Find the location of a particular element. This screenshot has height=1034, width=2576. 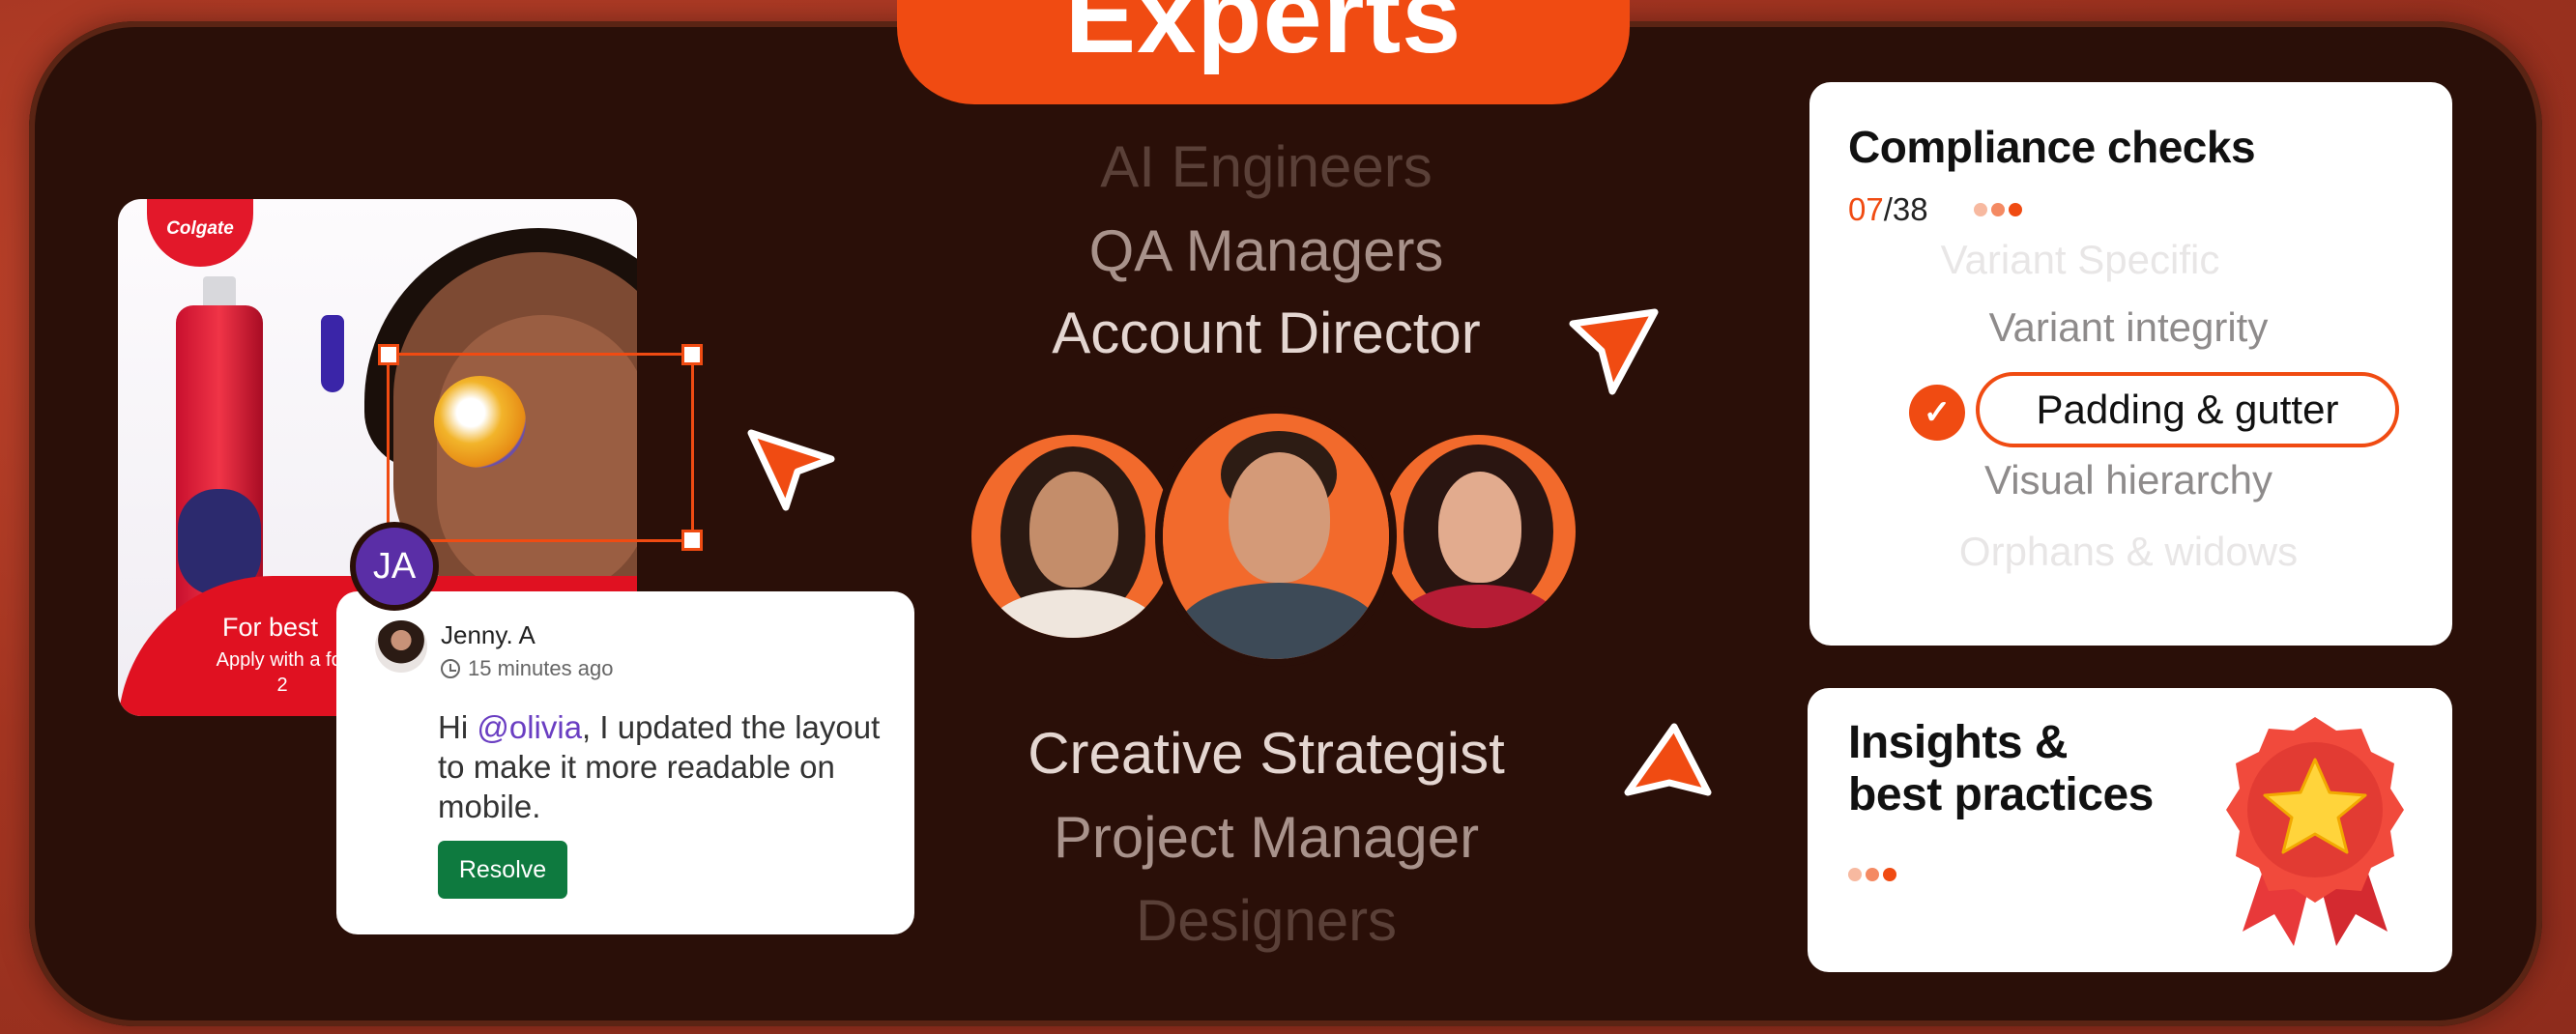

role-qa-managers: QA Managers is located at coordinates (1266, 251).